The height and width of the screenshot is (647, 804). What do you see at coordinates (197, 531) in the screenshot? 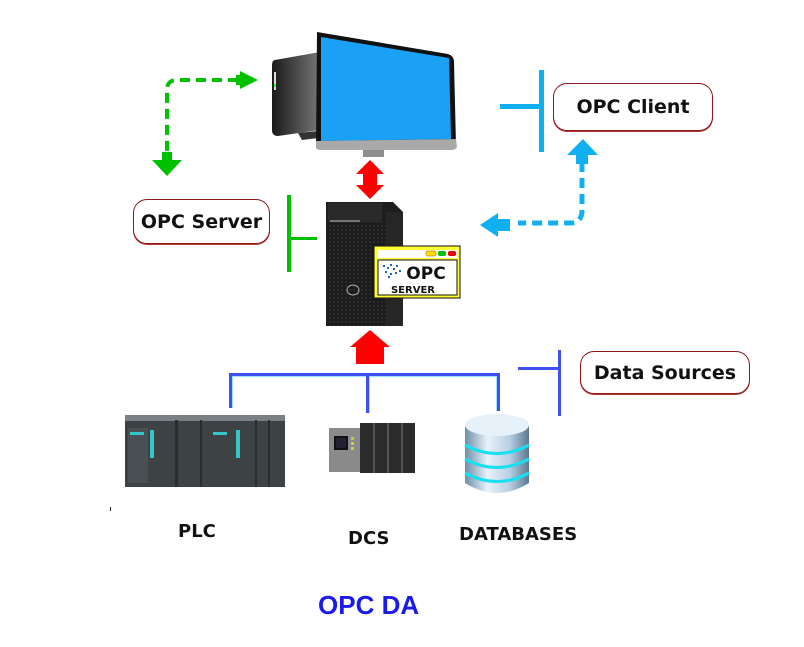
I see `plc-caption: PLC` at bounding box center [197, 531].